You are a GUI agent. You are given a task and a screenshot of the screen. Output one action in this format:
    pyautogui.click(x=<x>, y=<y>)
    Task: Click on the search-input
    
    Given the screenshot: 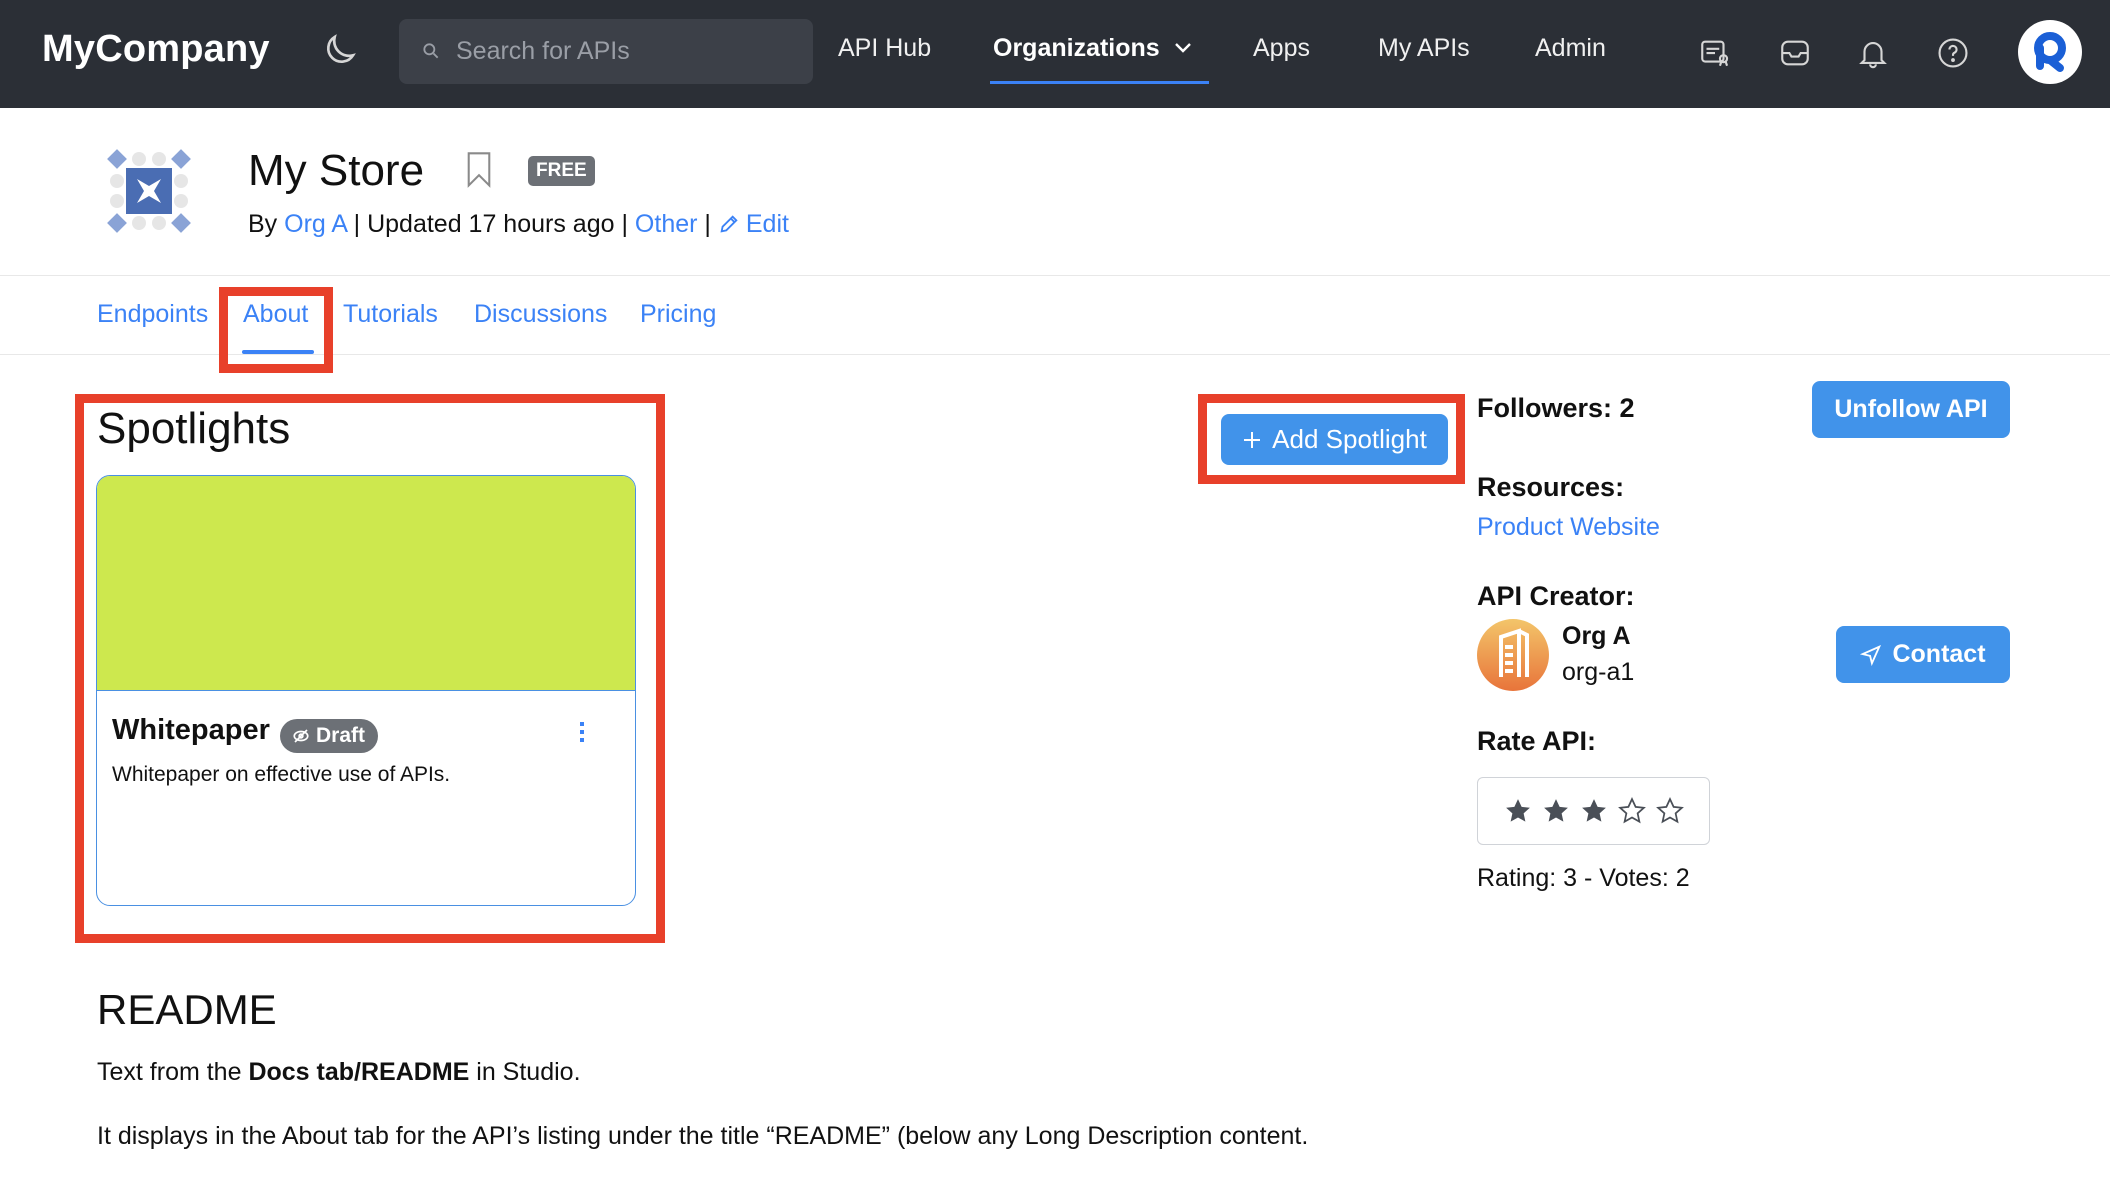 What is the action you would take?
    pyautogui.click(x=626, y=51)
    